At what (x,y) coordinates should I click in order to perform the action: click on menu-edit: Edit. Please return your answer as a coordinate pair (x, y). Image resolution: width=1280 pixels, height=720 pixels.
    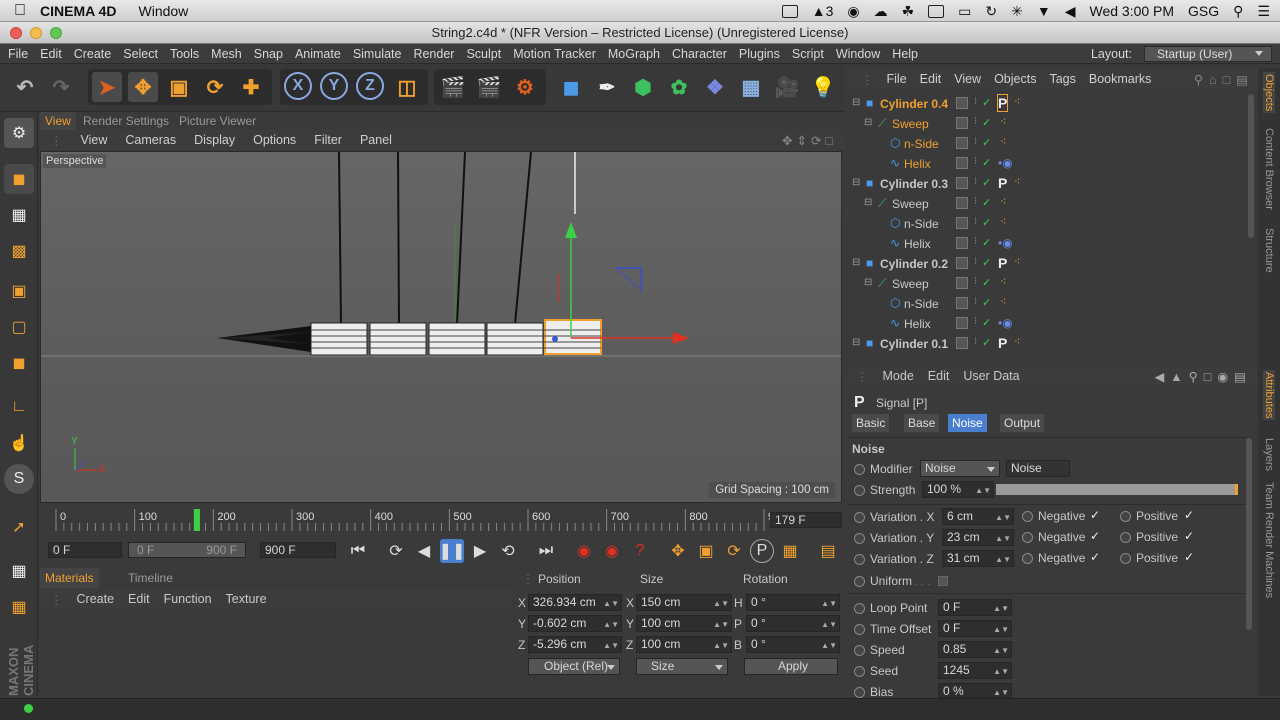
    Looking at the image, I should click on (51, 54).